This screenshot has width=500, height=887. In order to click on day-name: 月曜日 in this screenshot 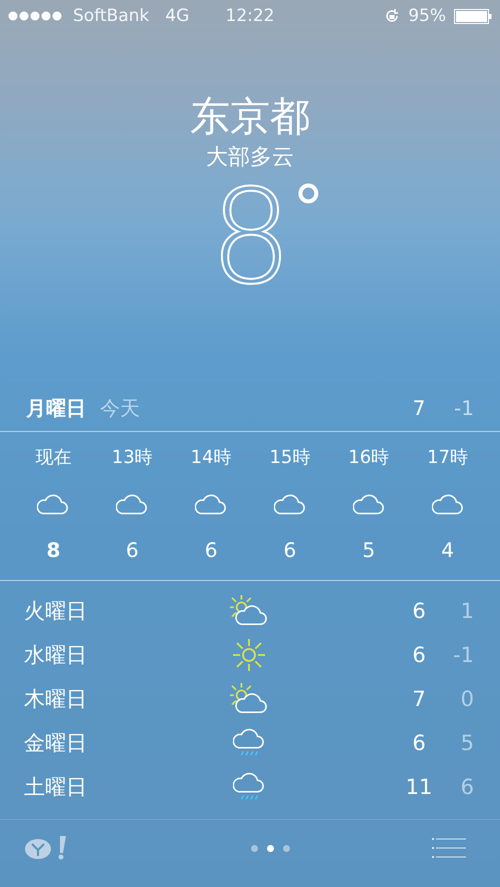, I will do `click(56, 408)`.